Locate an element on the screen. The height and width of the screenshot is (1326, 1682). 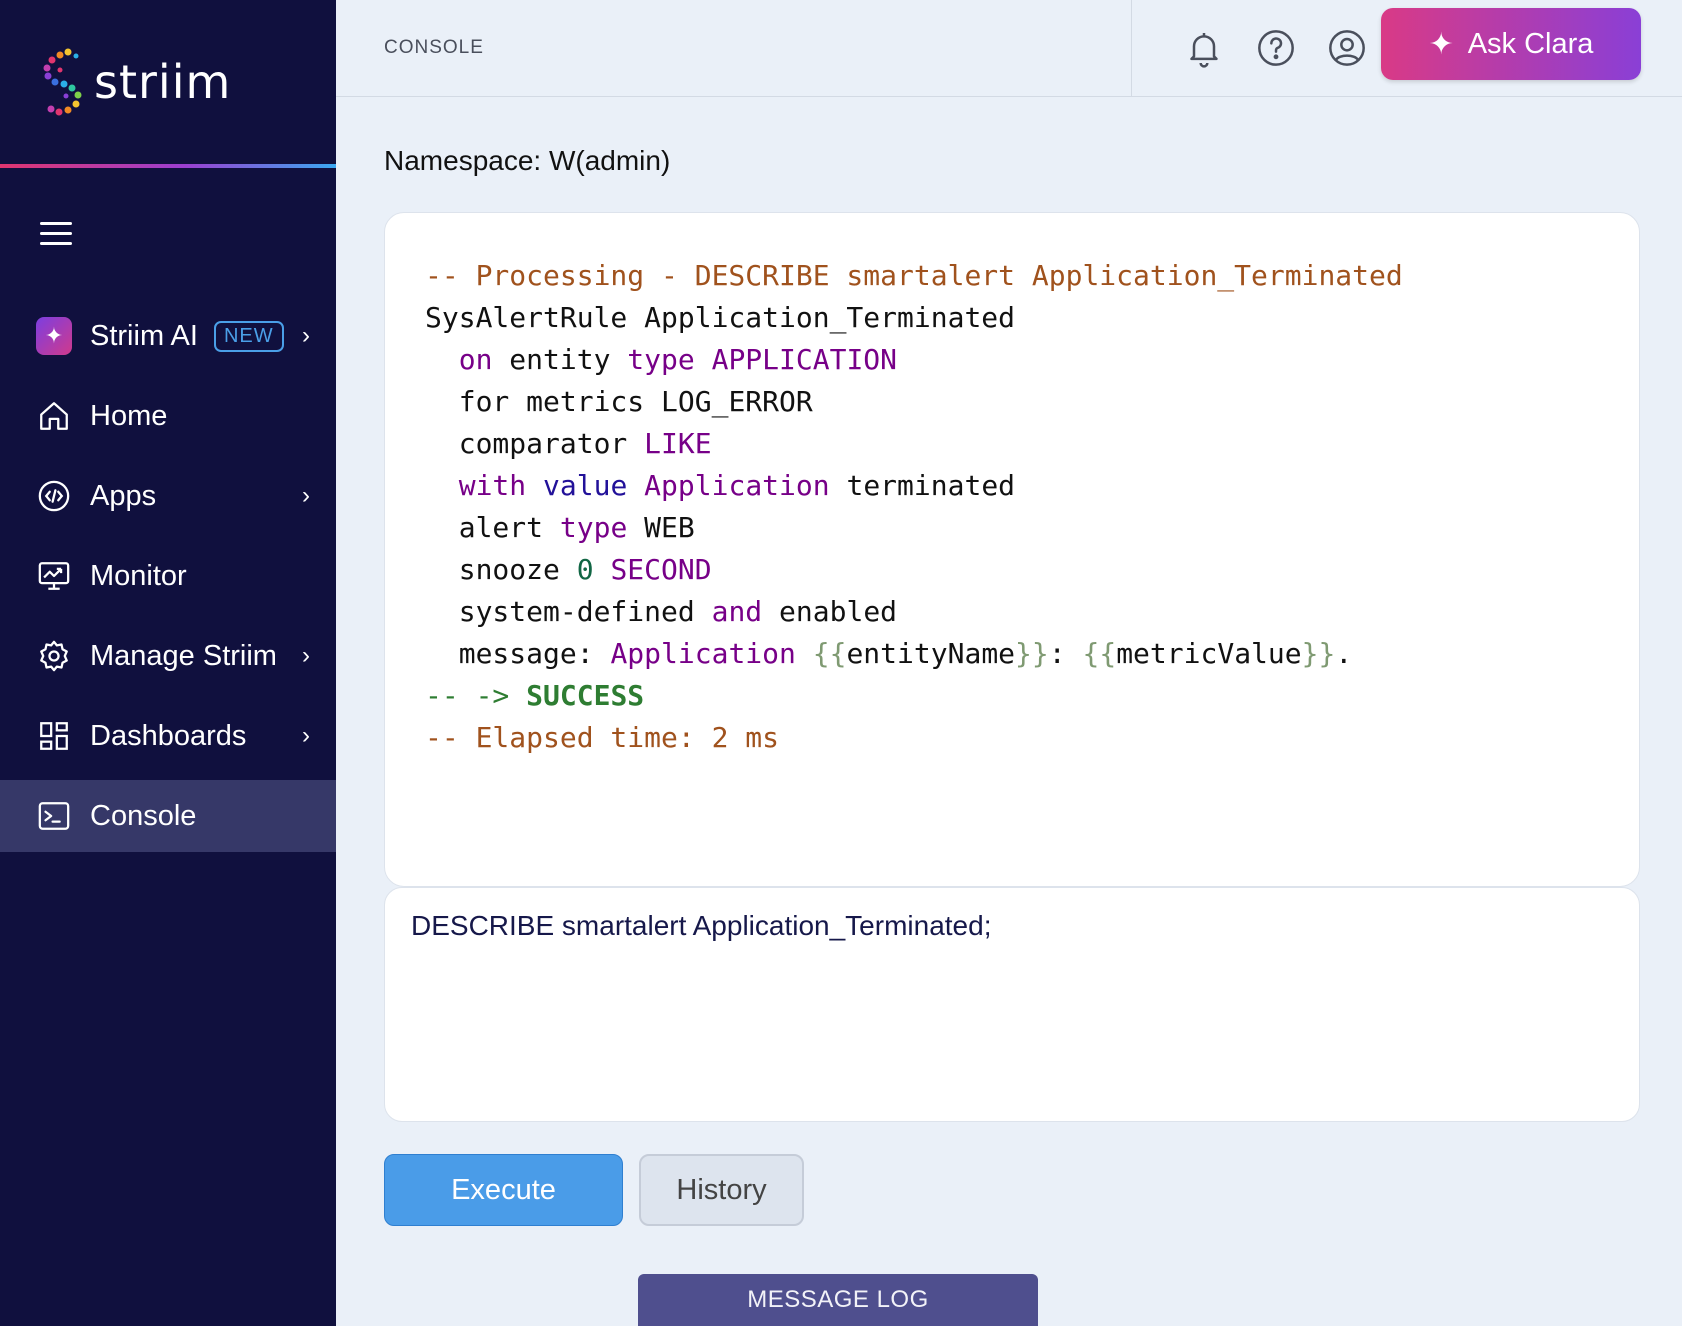
sidebar-item-label: Striim AI is located at coordinates (144, 335).